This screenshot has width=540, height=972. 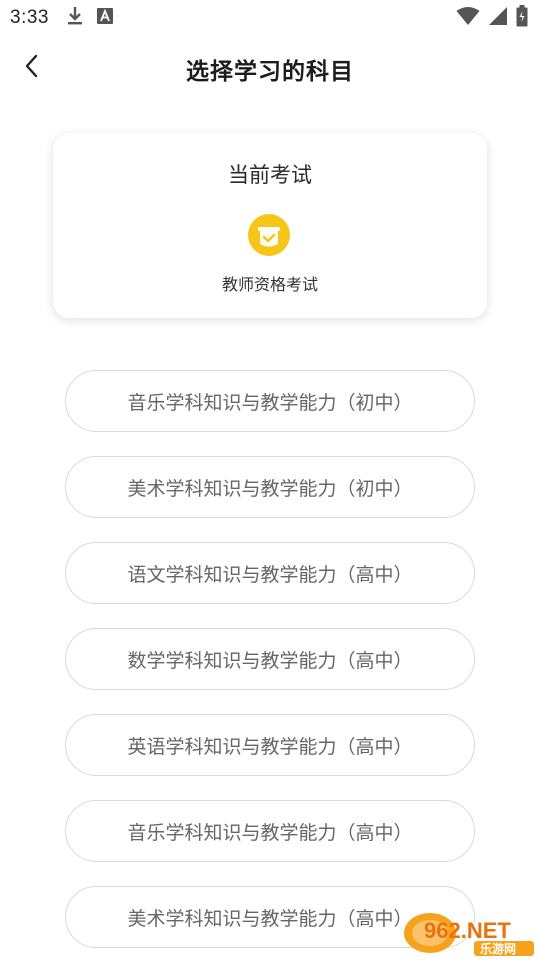 What do you see at coordinates (269, 284) in the screenshot?
I see `exam-name: 教师资格考试` at bounding box center [269, 284].